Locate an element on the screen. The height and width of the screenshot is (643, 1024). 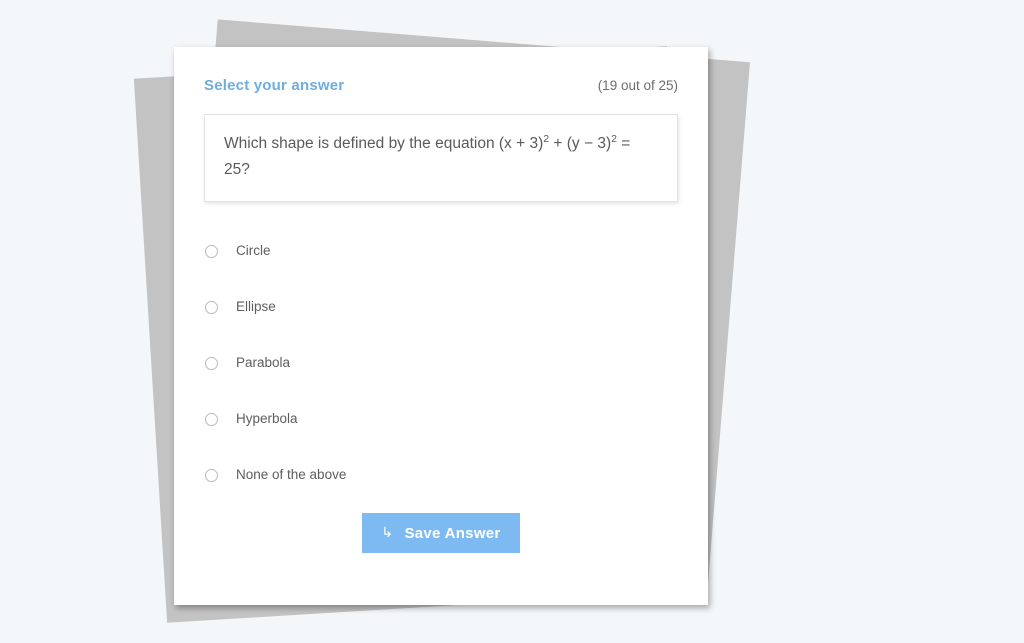
answer-option-row-2: Parabola is located at coordinates (441, 363).